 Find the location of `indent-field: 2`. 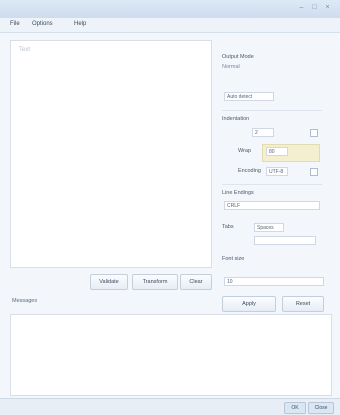

indent-field: 2 is located at coordinates (263, 132).